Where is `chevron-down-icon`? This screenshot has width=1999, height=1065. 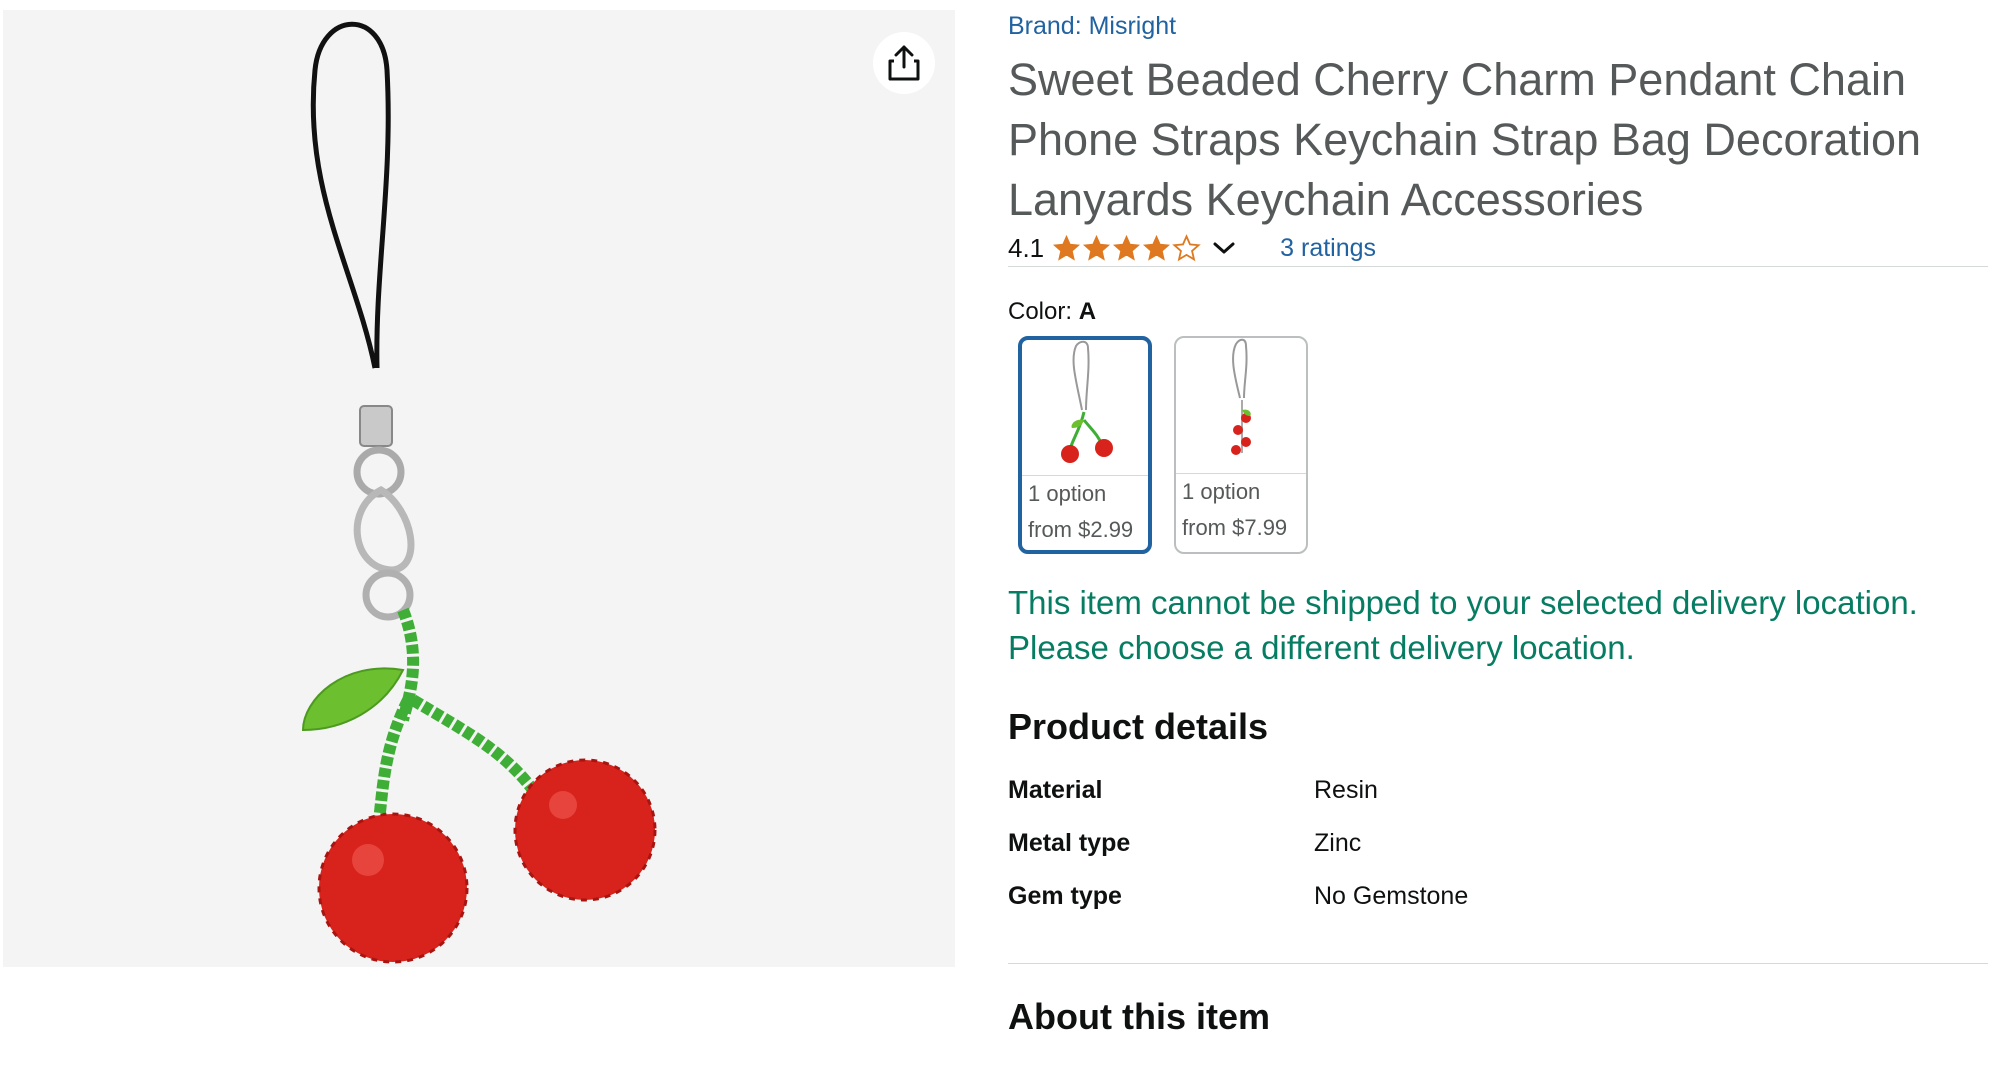 chevron-down-icon is located at coordinates (1224, 248).